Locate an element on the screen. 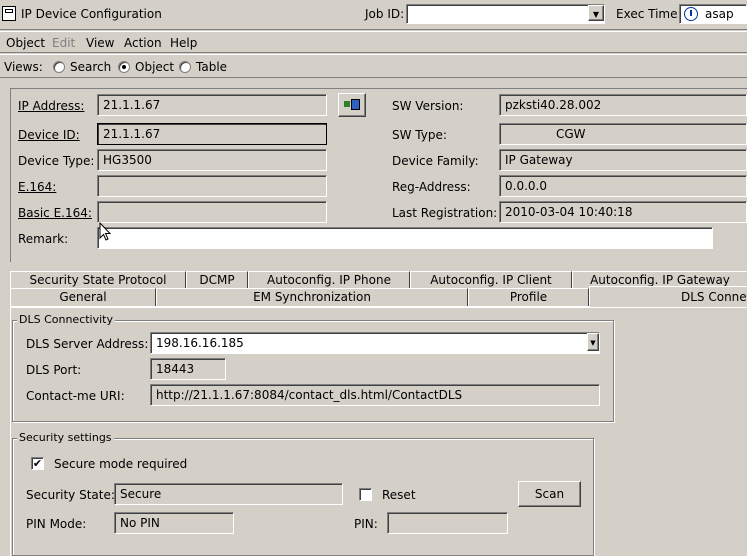  tab-label: Autoconfig. IP Phone is located at coordinates (329, 280).